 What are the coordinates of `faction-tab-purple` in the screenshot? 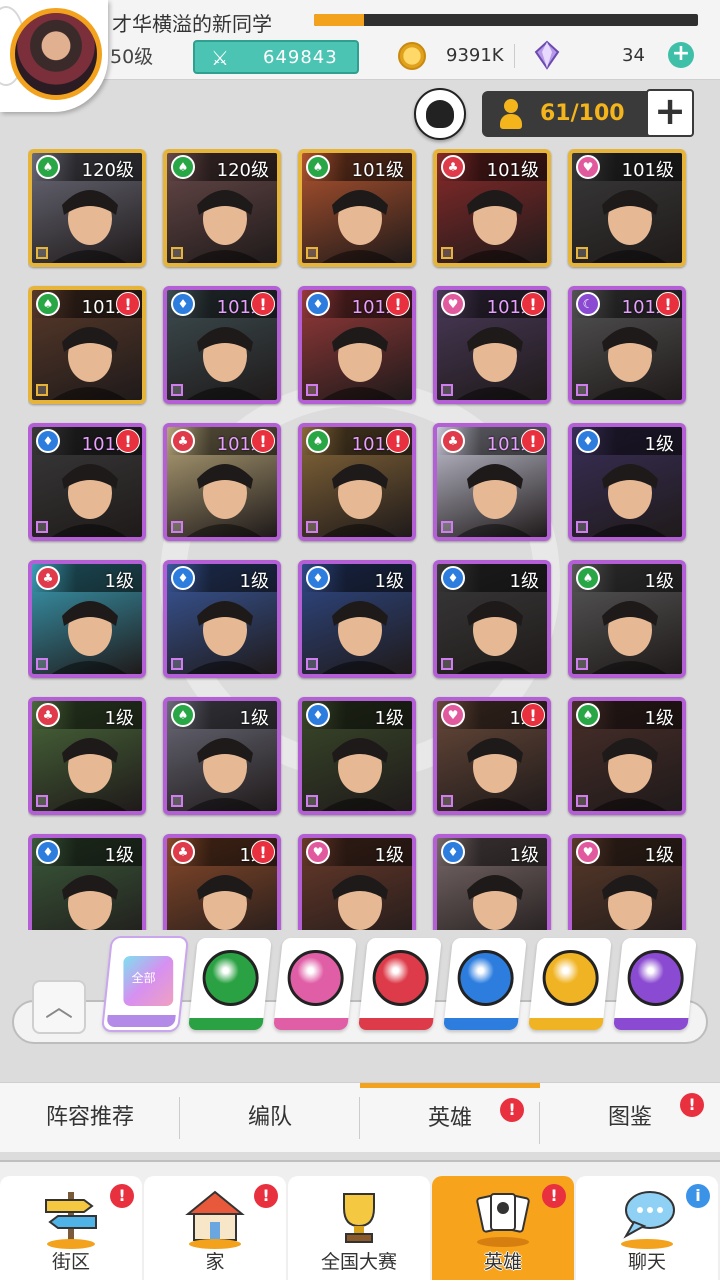 It's located at (655, 984).